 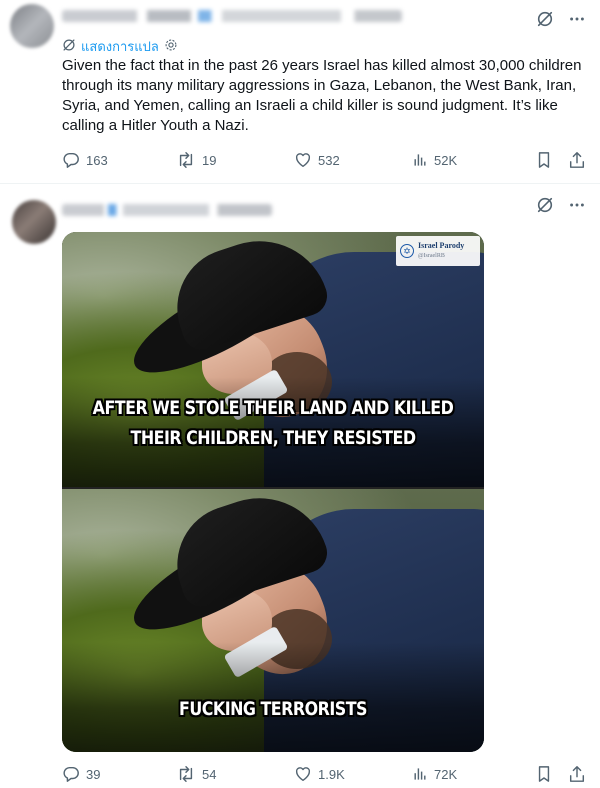 I want to click on tweet-action-bar: 39 54 1.9K 72K, so click(x=327, y=774).